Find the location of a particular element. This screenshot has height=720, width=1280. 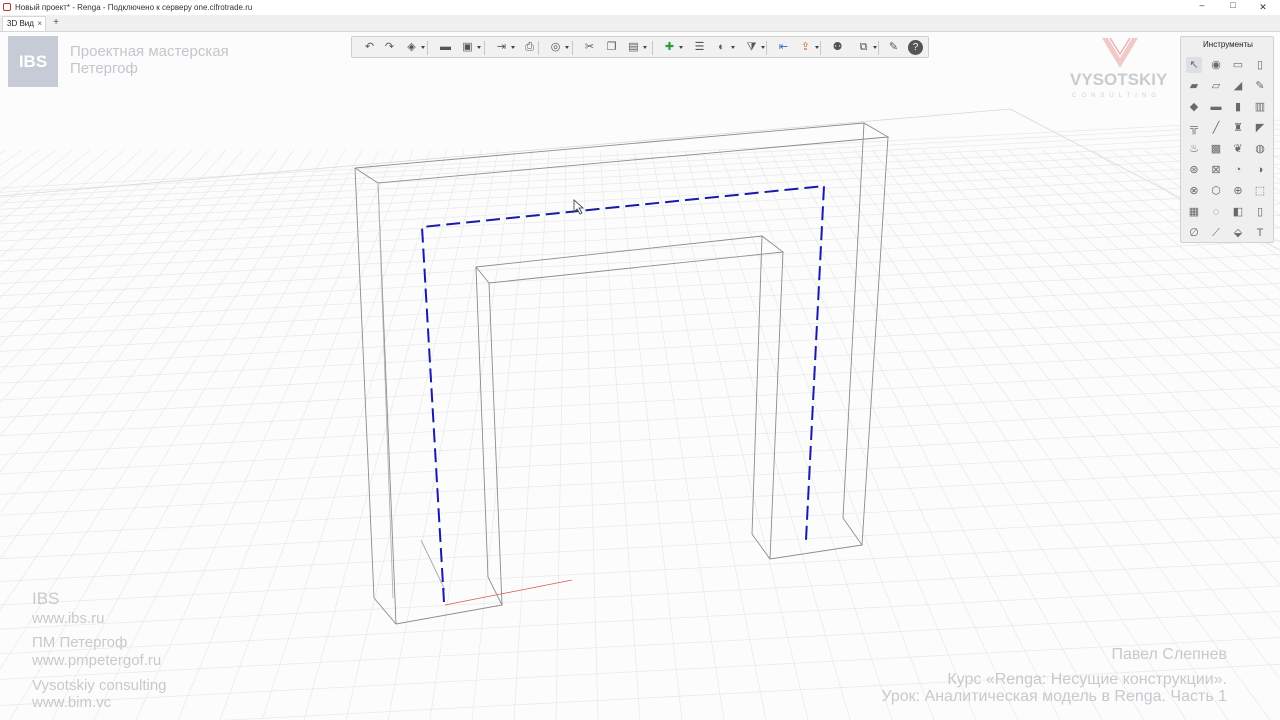

level-down-icon: ⇤ is located at coordinates (783, 47).